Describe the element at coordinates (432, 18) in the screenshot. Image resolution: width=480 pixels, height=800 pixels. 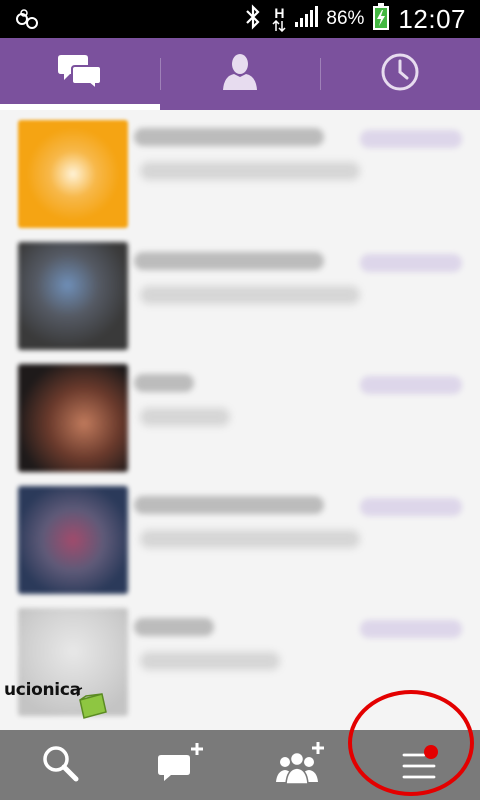
I see `clock-time: 12:07` at that location.